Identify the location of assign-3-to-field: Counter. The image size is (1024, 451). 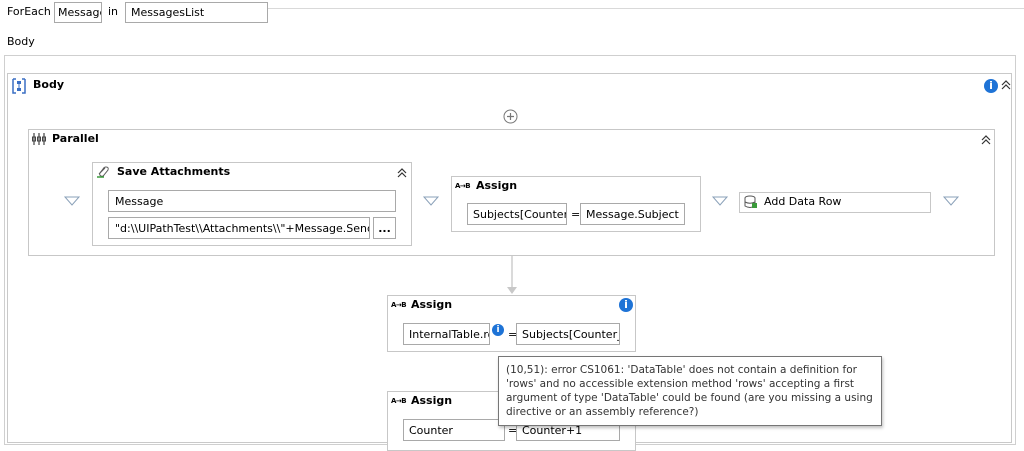
(454, 430).